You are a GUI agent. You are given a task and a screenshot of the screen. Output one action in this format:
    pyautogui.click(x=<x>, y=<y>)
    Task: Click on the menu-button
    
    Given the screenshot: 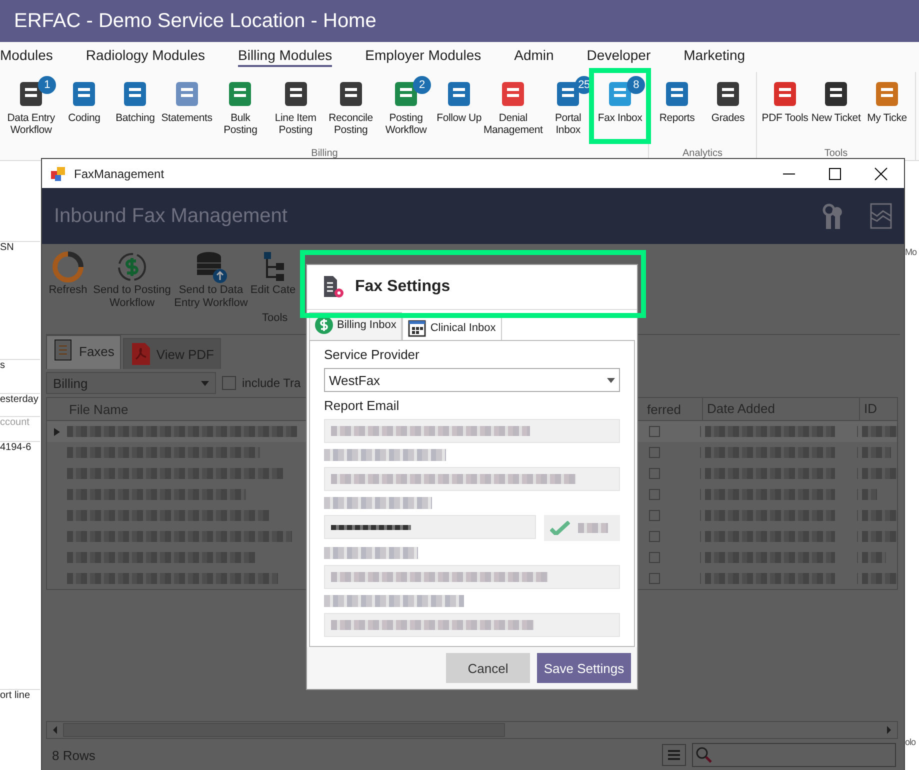 What is the action you would take?
    pyautogui.click(x=674, y=755)
    